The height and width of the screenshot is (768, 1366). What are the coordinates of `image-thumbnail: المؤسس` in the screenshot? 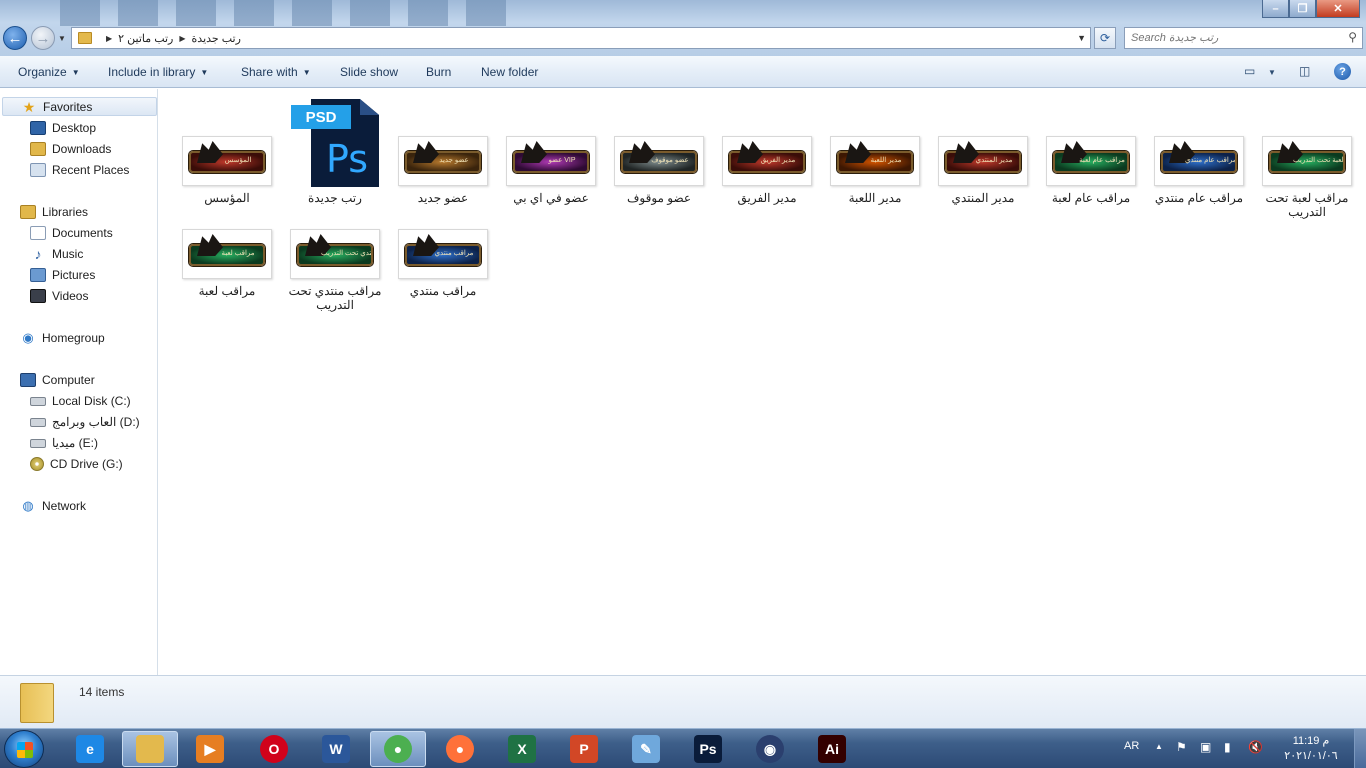 It's located at (227, 161).